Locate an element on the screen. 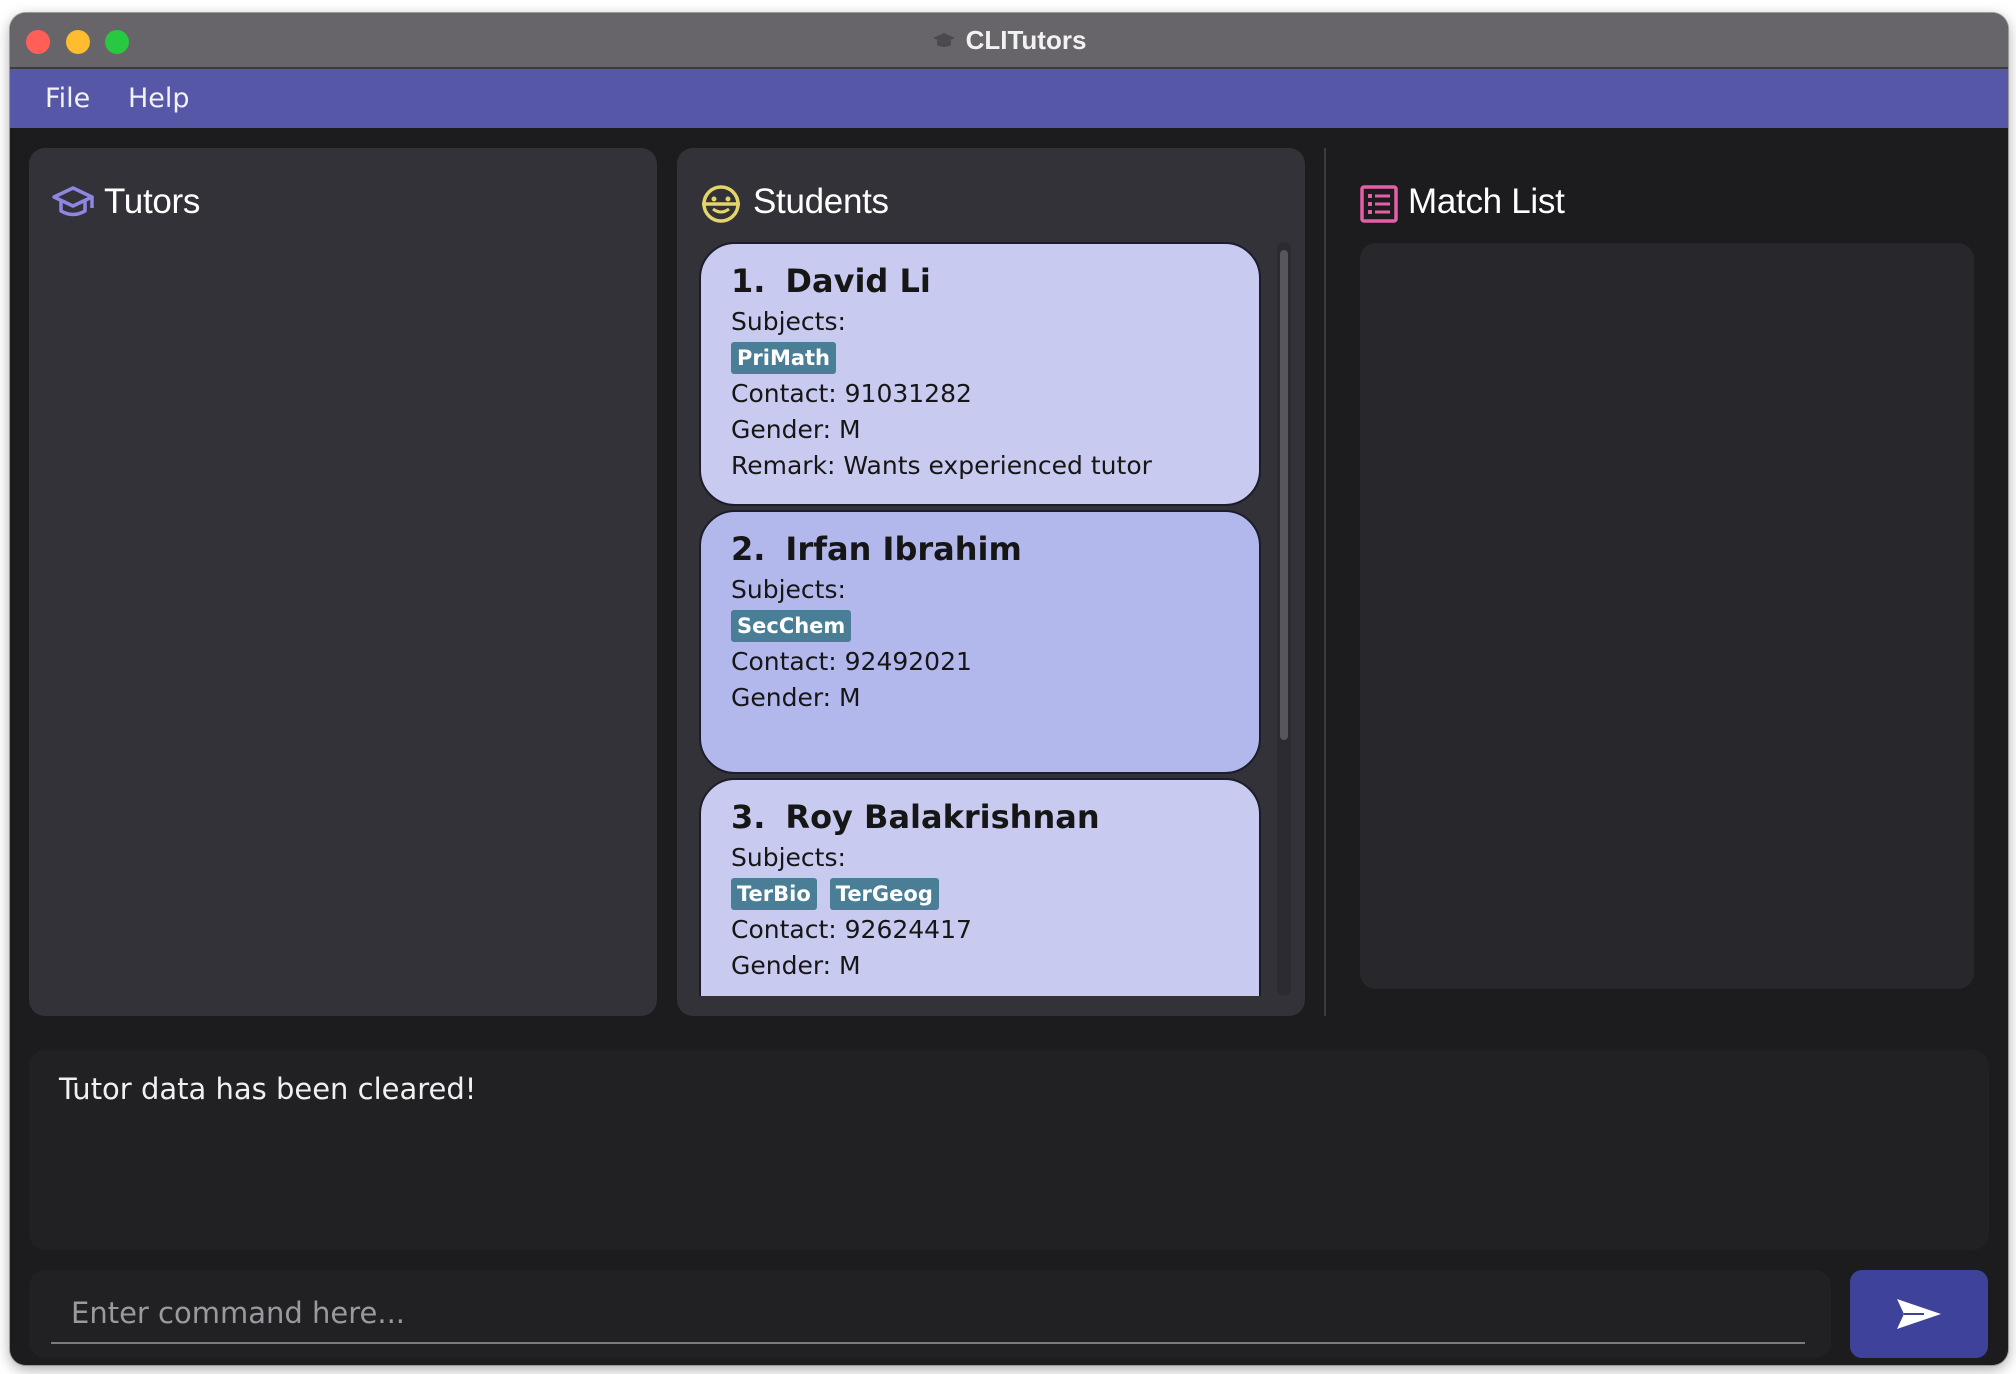 This screenshot has height=1374, width=2016. command-input is located at coordinates (928, 1314).